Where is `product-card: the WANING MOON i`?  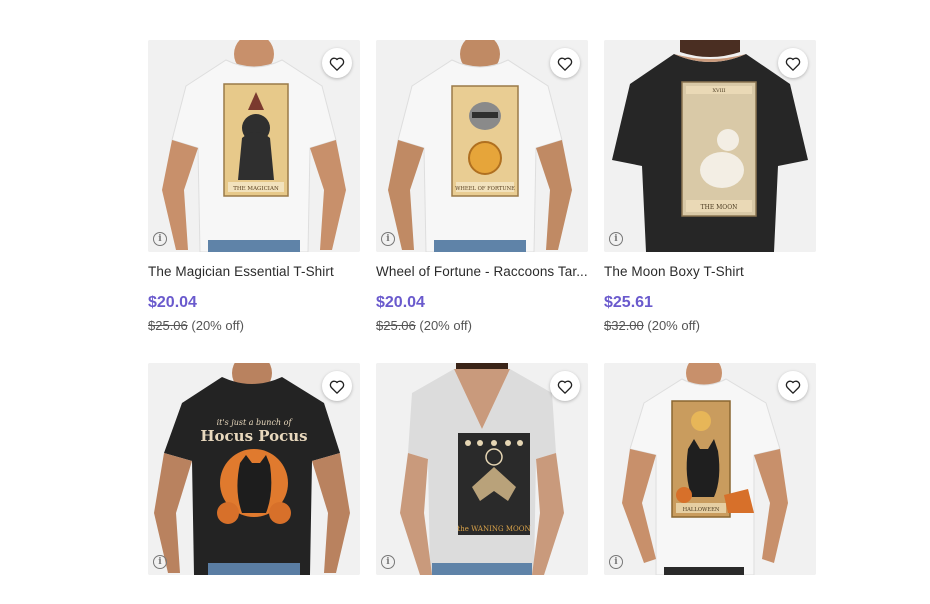 product-card: the WANING MOON i is located at coordinates (482, 469).